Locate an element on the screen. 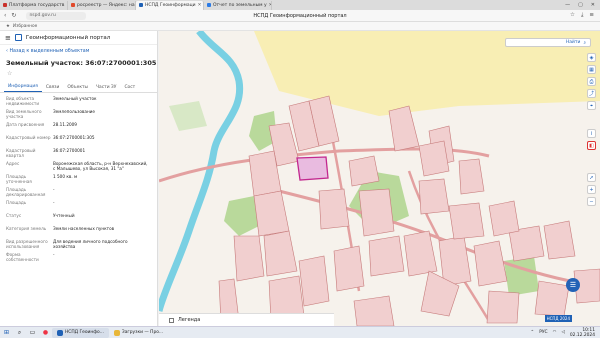 This screenshot has width=600, height=338. panel-header: ≡ Геоинформационный портал is located at coordinates (78, 38).